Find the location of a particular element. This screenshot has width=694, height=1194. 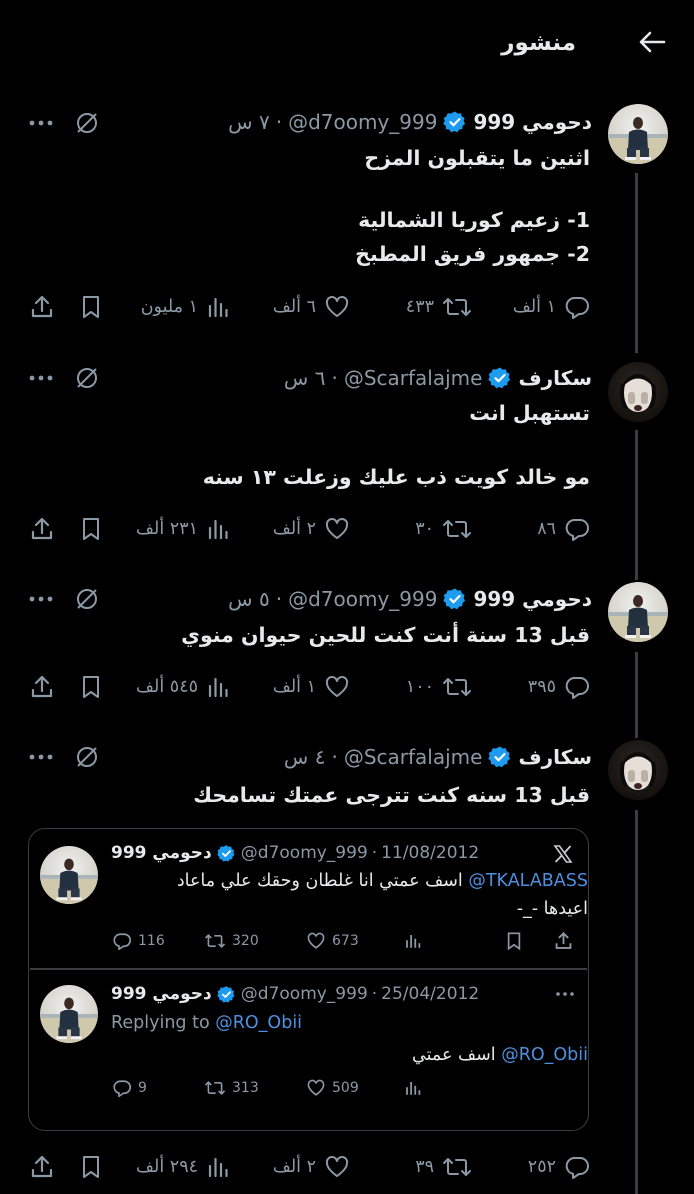

reply-count: ٢٥٢ is located at coordinates (541, 1167).